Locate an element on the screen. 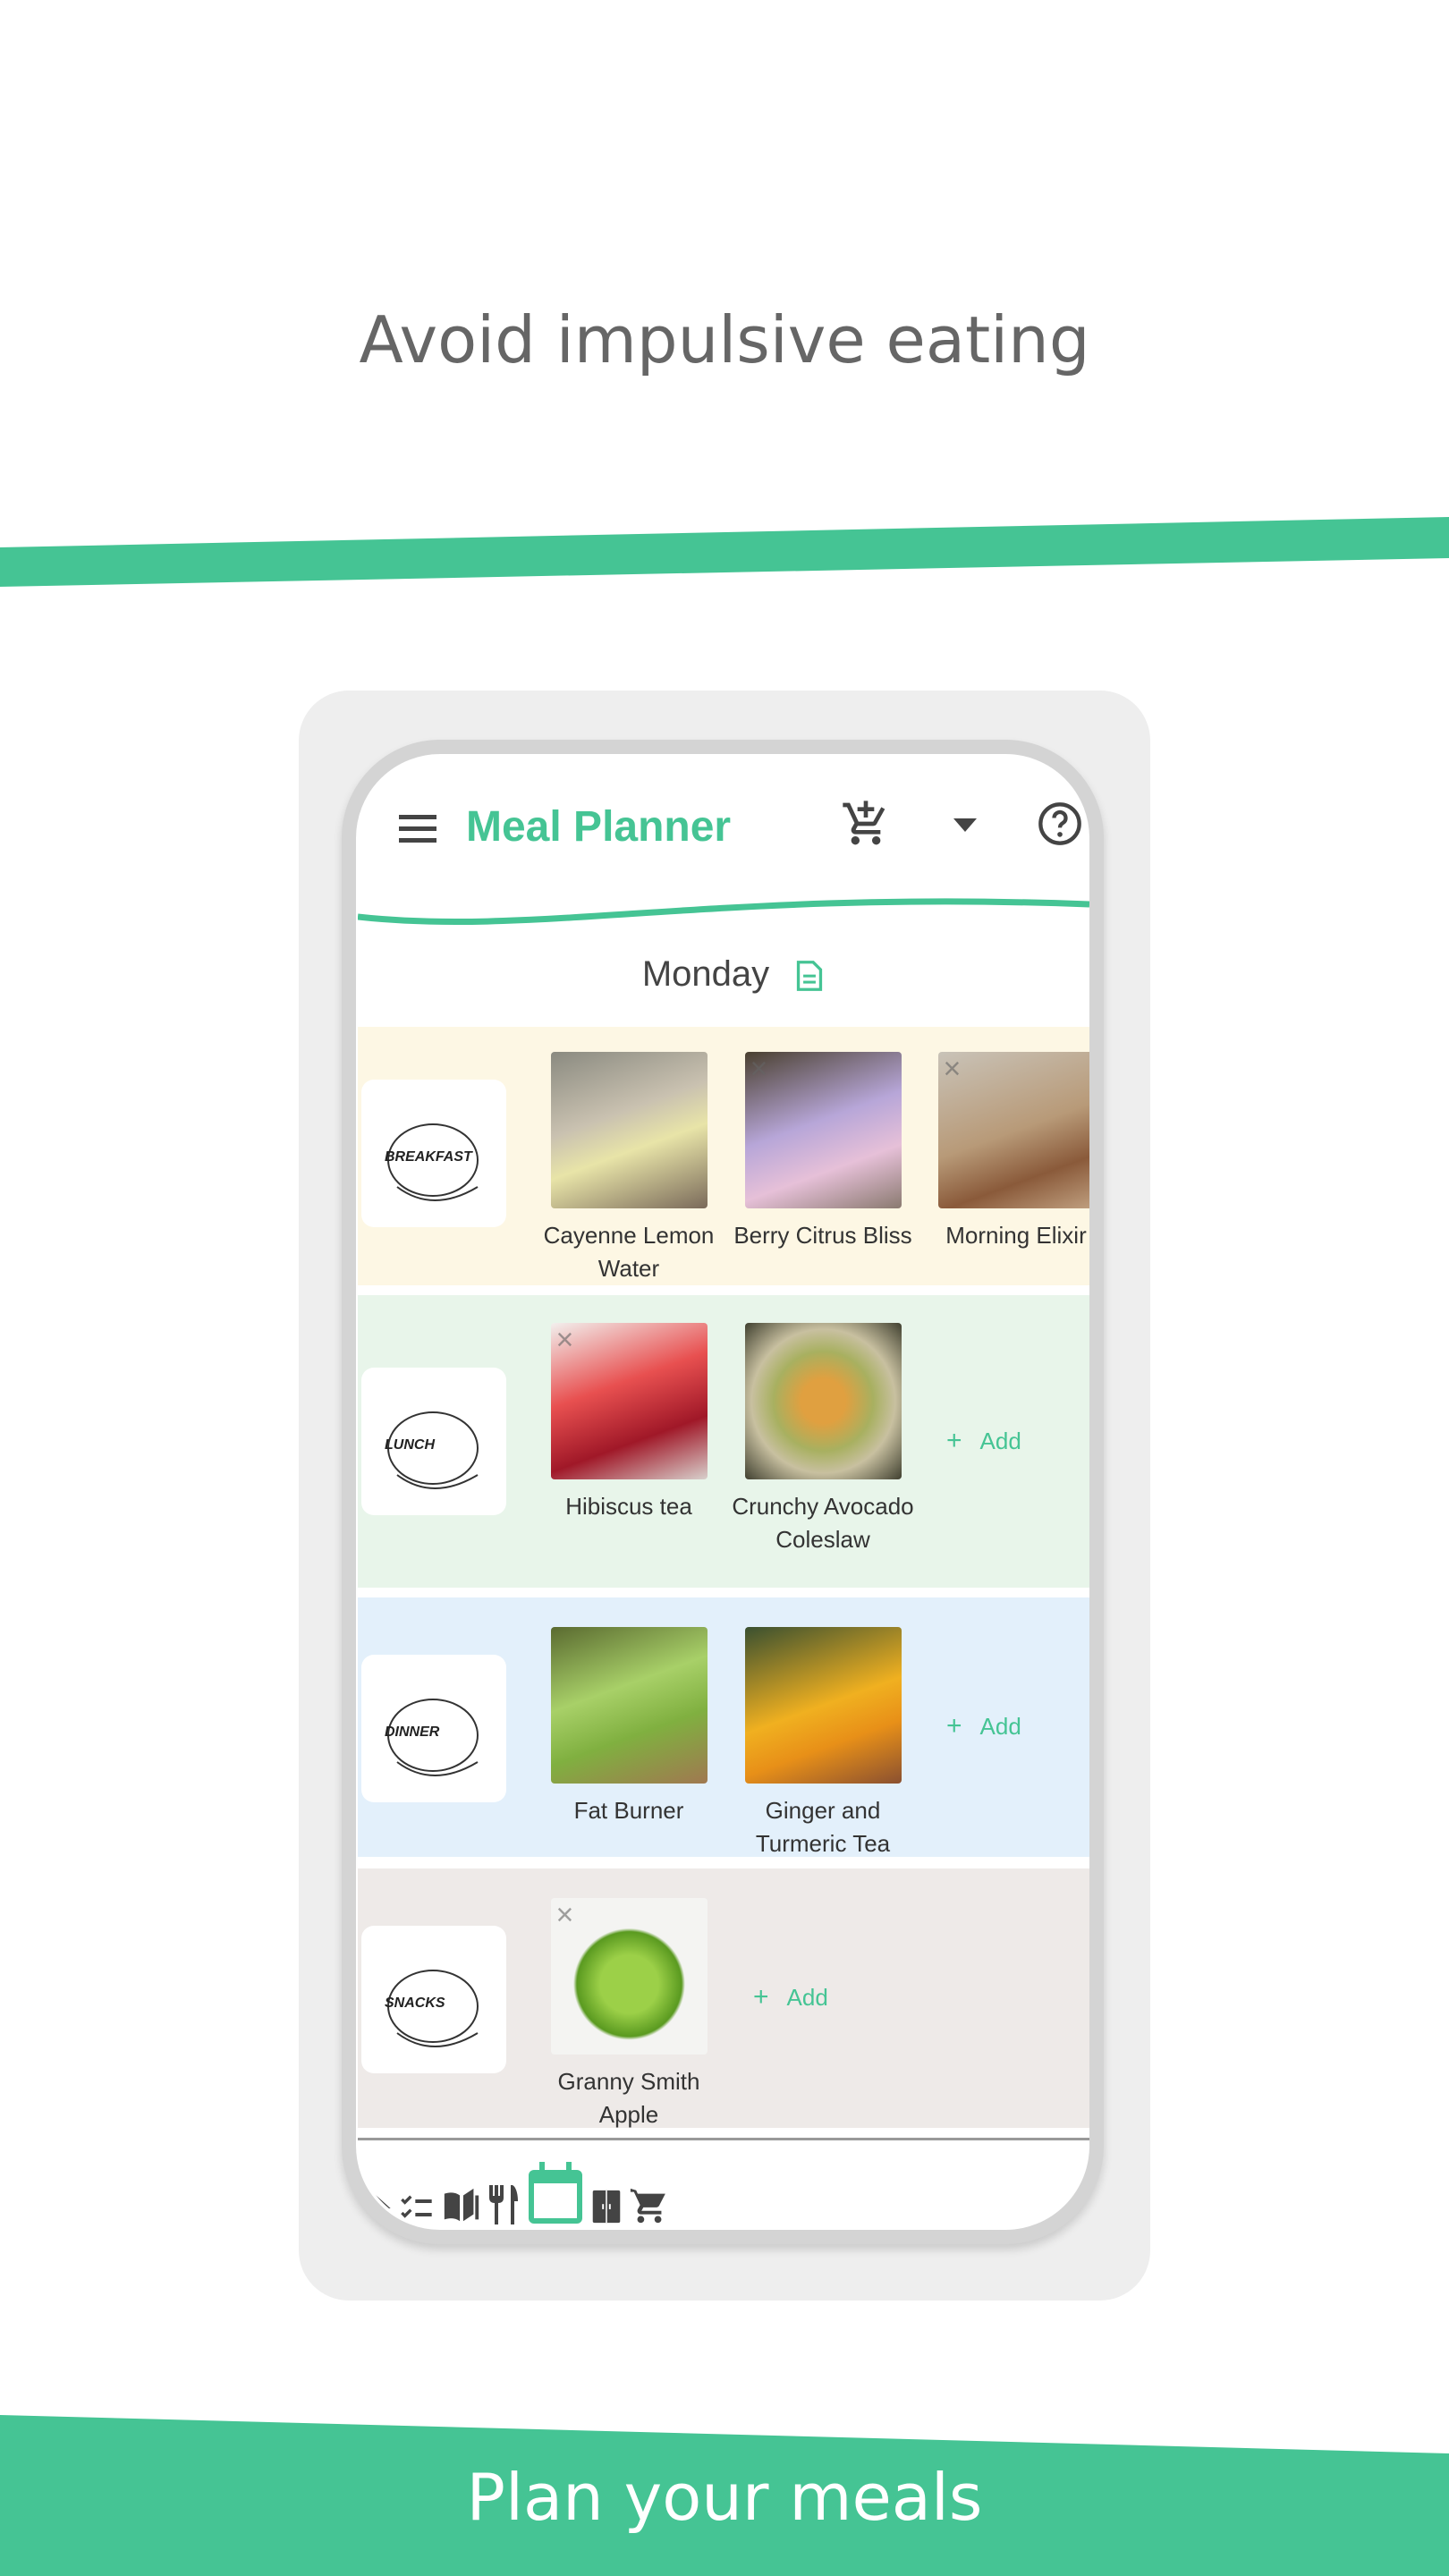 The image size is (1449, 2576). meal-item: × Morning Elixir is located at coordinates (1003, 1152).